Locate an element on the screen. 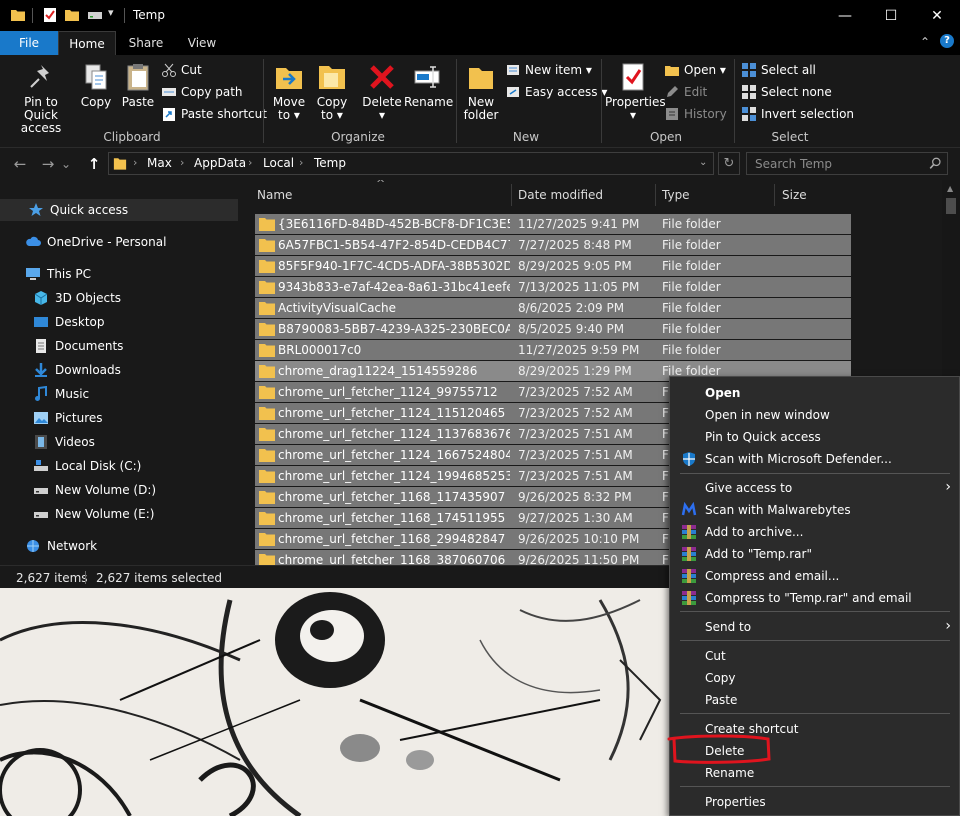 The image size is (960, 816). properties-icon is located at coordinates (50, 15).